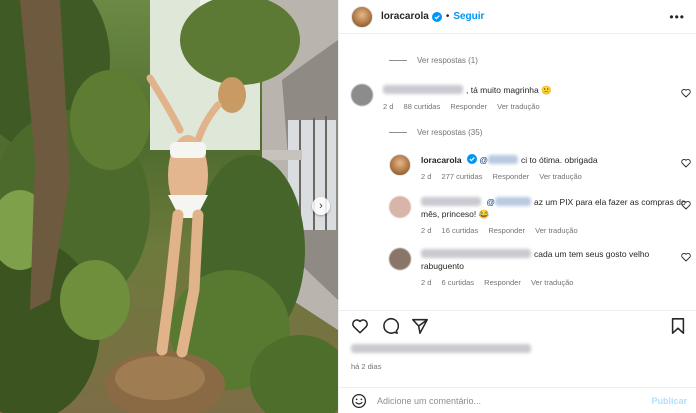  I want to click on reply-username: loracarola, so click(441, 160).